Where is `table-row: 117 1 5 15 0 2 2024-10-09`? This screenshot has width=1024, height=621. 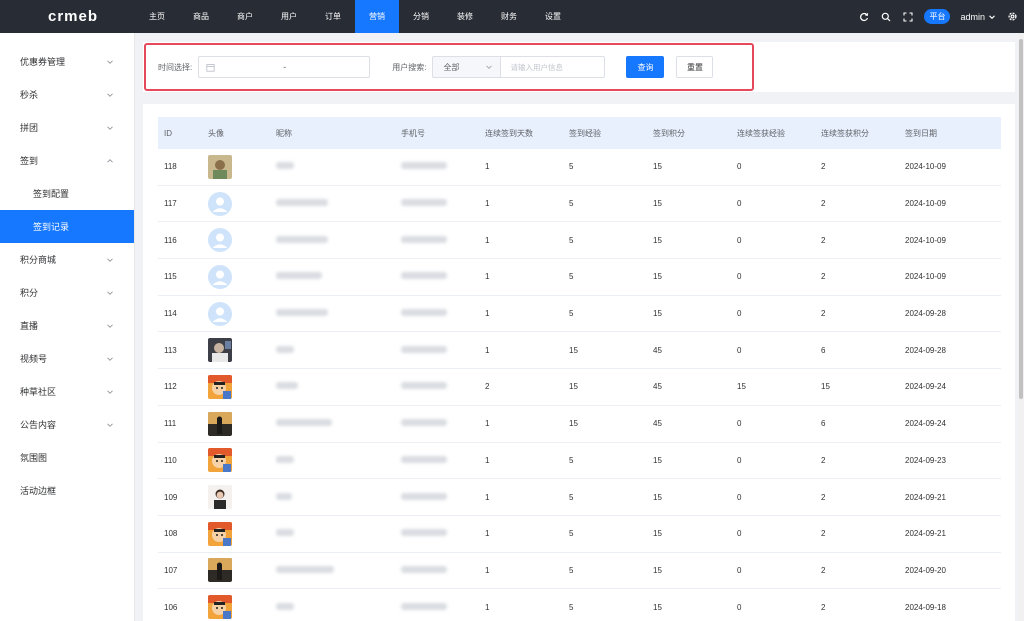 table-row: 117 1 5 15 0 2 2024-10-09 is located at coordinates (579, 204).